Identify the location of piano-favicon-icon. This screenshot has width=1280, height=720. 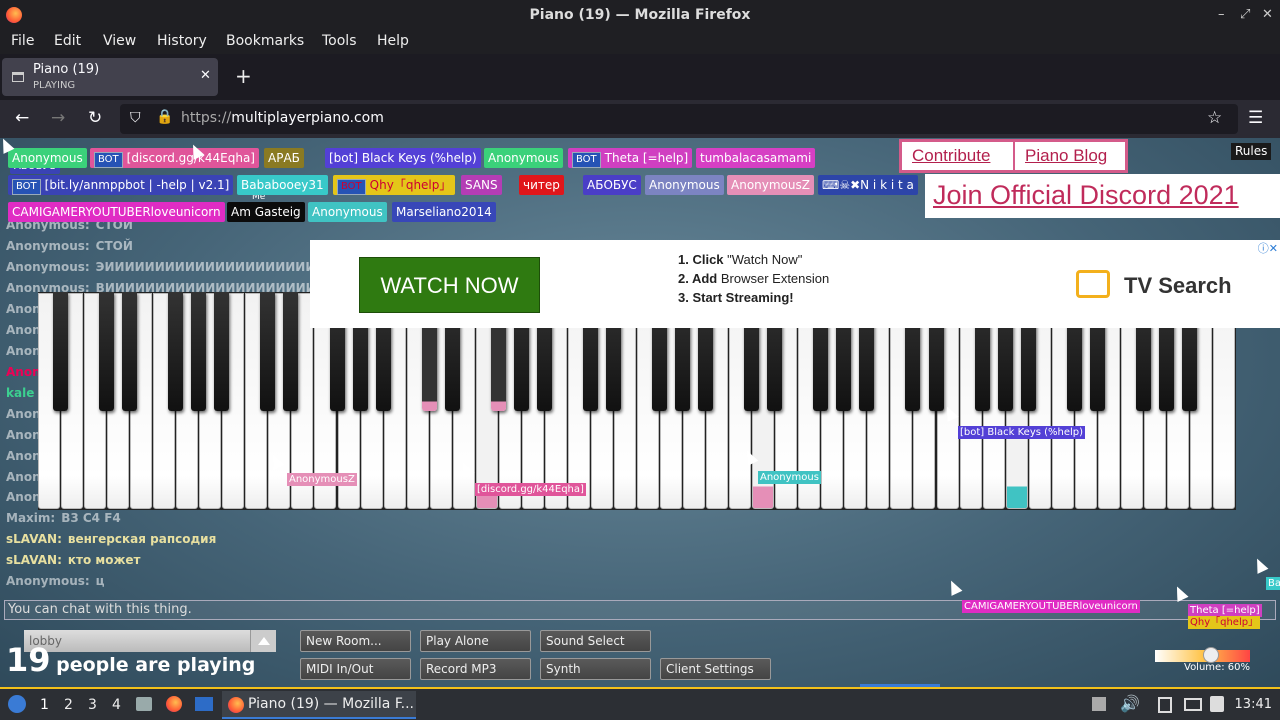
(18, 77).